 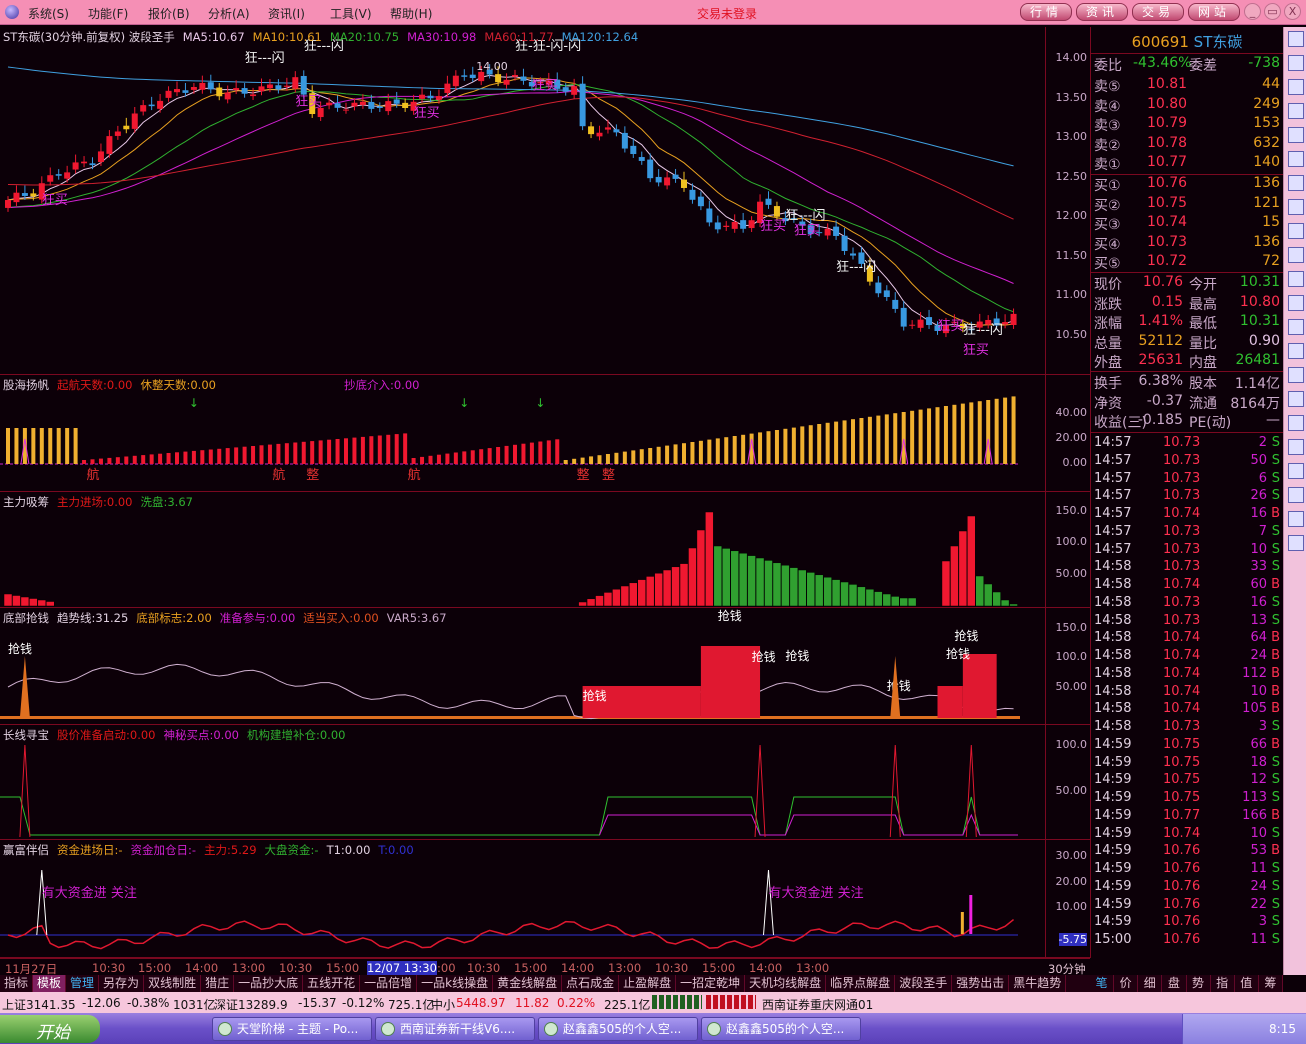 What do you see at coordinates (1296, 399) in the screenshot?
I see `toolbar-grid-icon` at bounding box center [1296, 399].